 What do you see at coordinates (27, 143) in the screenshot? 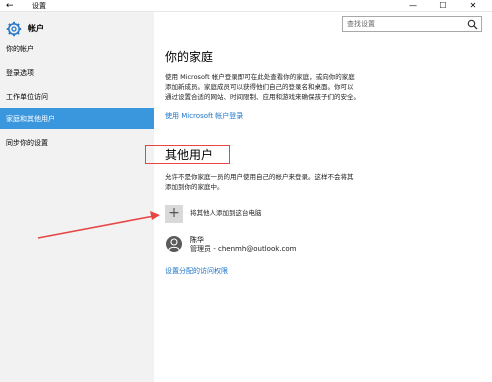
I see `sidebar-item-label: 同步你的设置` at bounding box center [27, 143].